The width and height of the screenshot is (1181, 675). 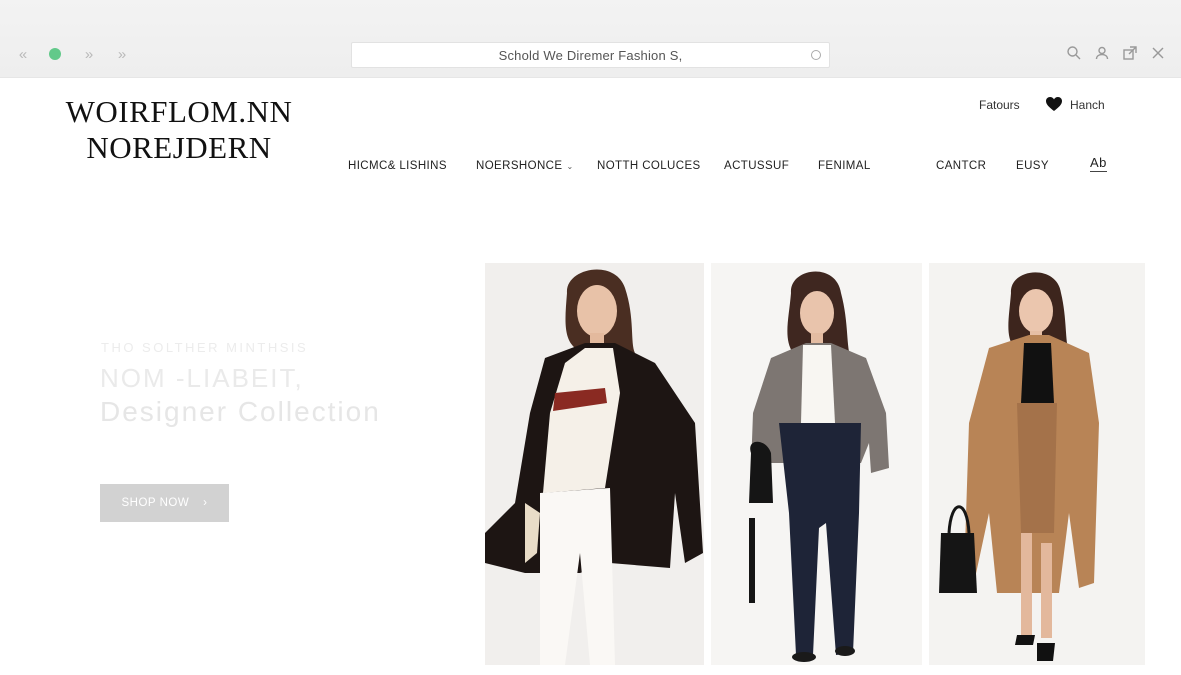 I want to click on hanch-link: Hanch, so click(x=1087, y=105).